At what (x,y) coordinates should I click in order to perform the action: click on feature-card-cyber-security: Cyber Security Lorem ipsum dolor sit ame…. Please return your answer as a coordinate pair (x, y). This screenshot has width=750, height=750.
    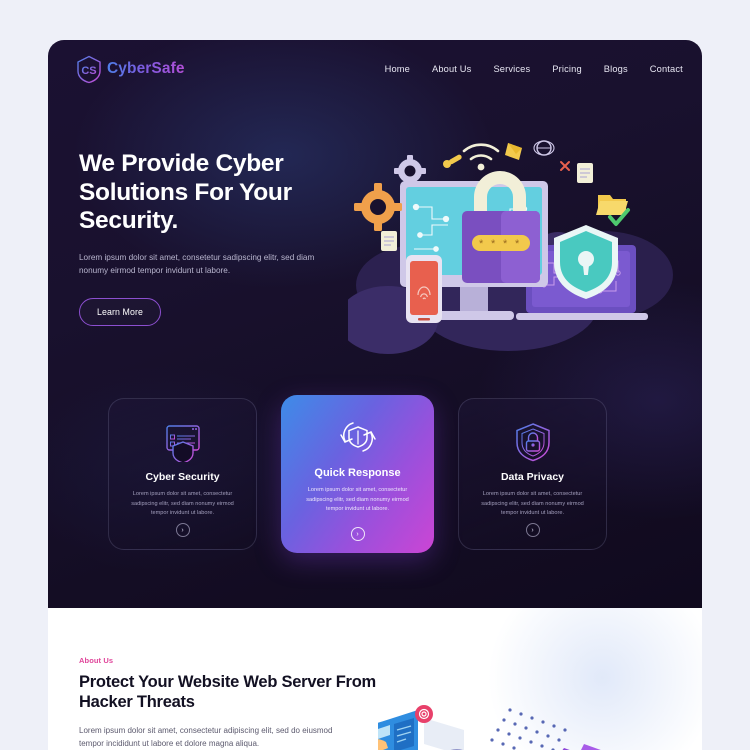
    Looking at the image, I should click on (182, 474).